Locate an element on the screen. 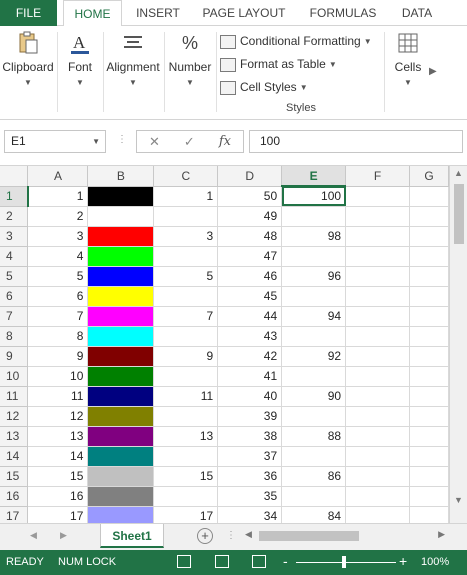  cell-a: 2 is located at coordinates (58, 216).